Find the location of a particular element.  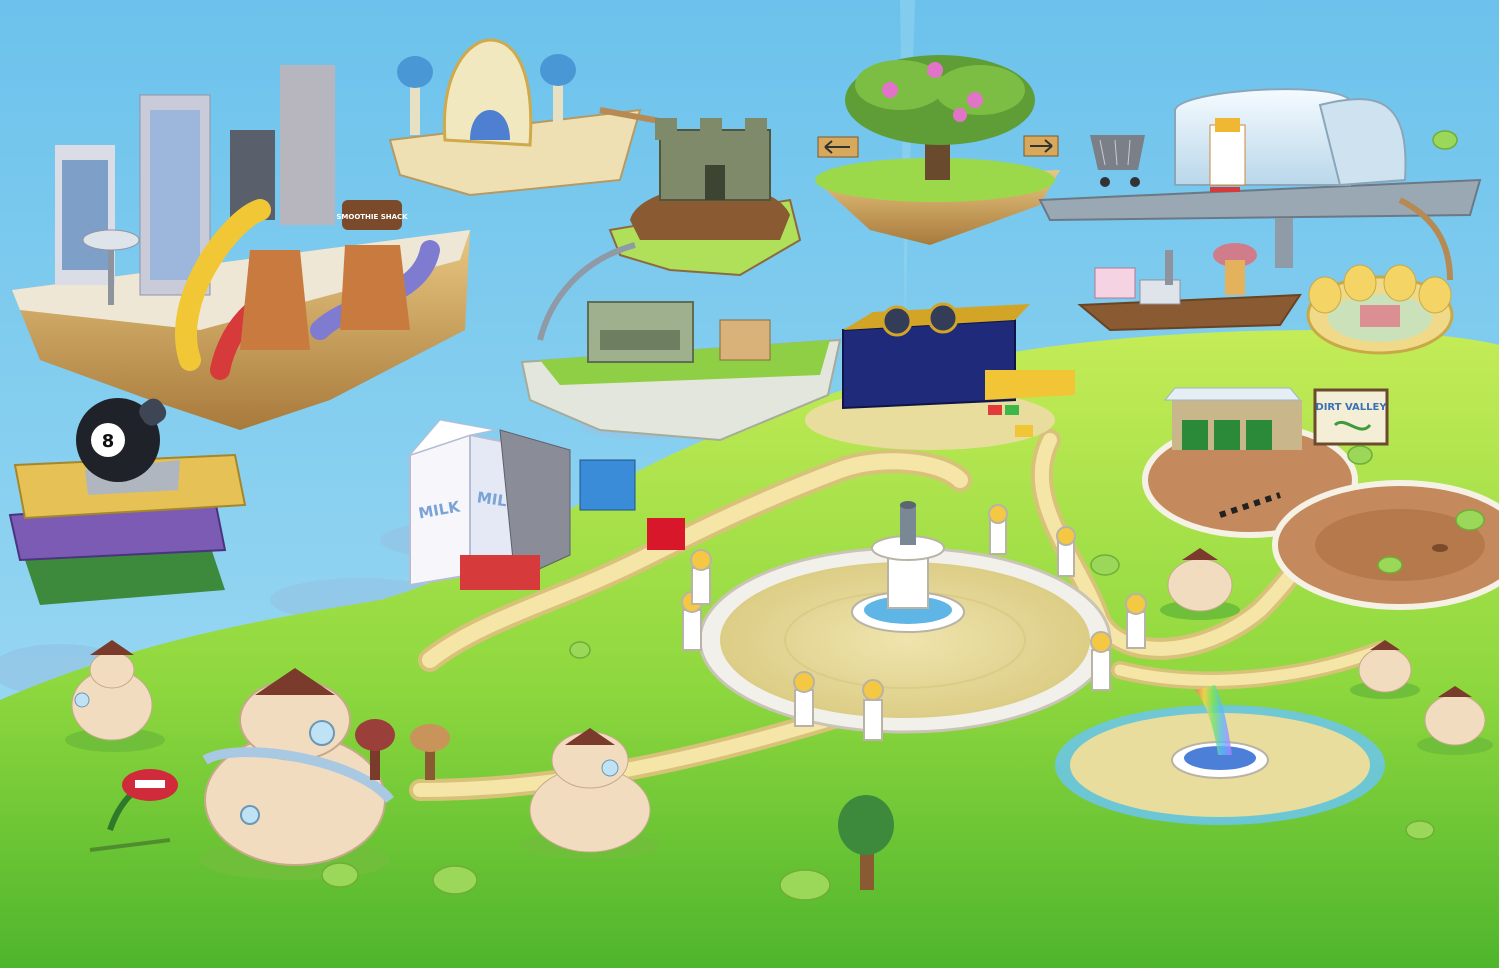

eight-ball-number: 8 is located at coordinates (108, 441).